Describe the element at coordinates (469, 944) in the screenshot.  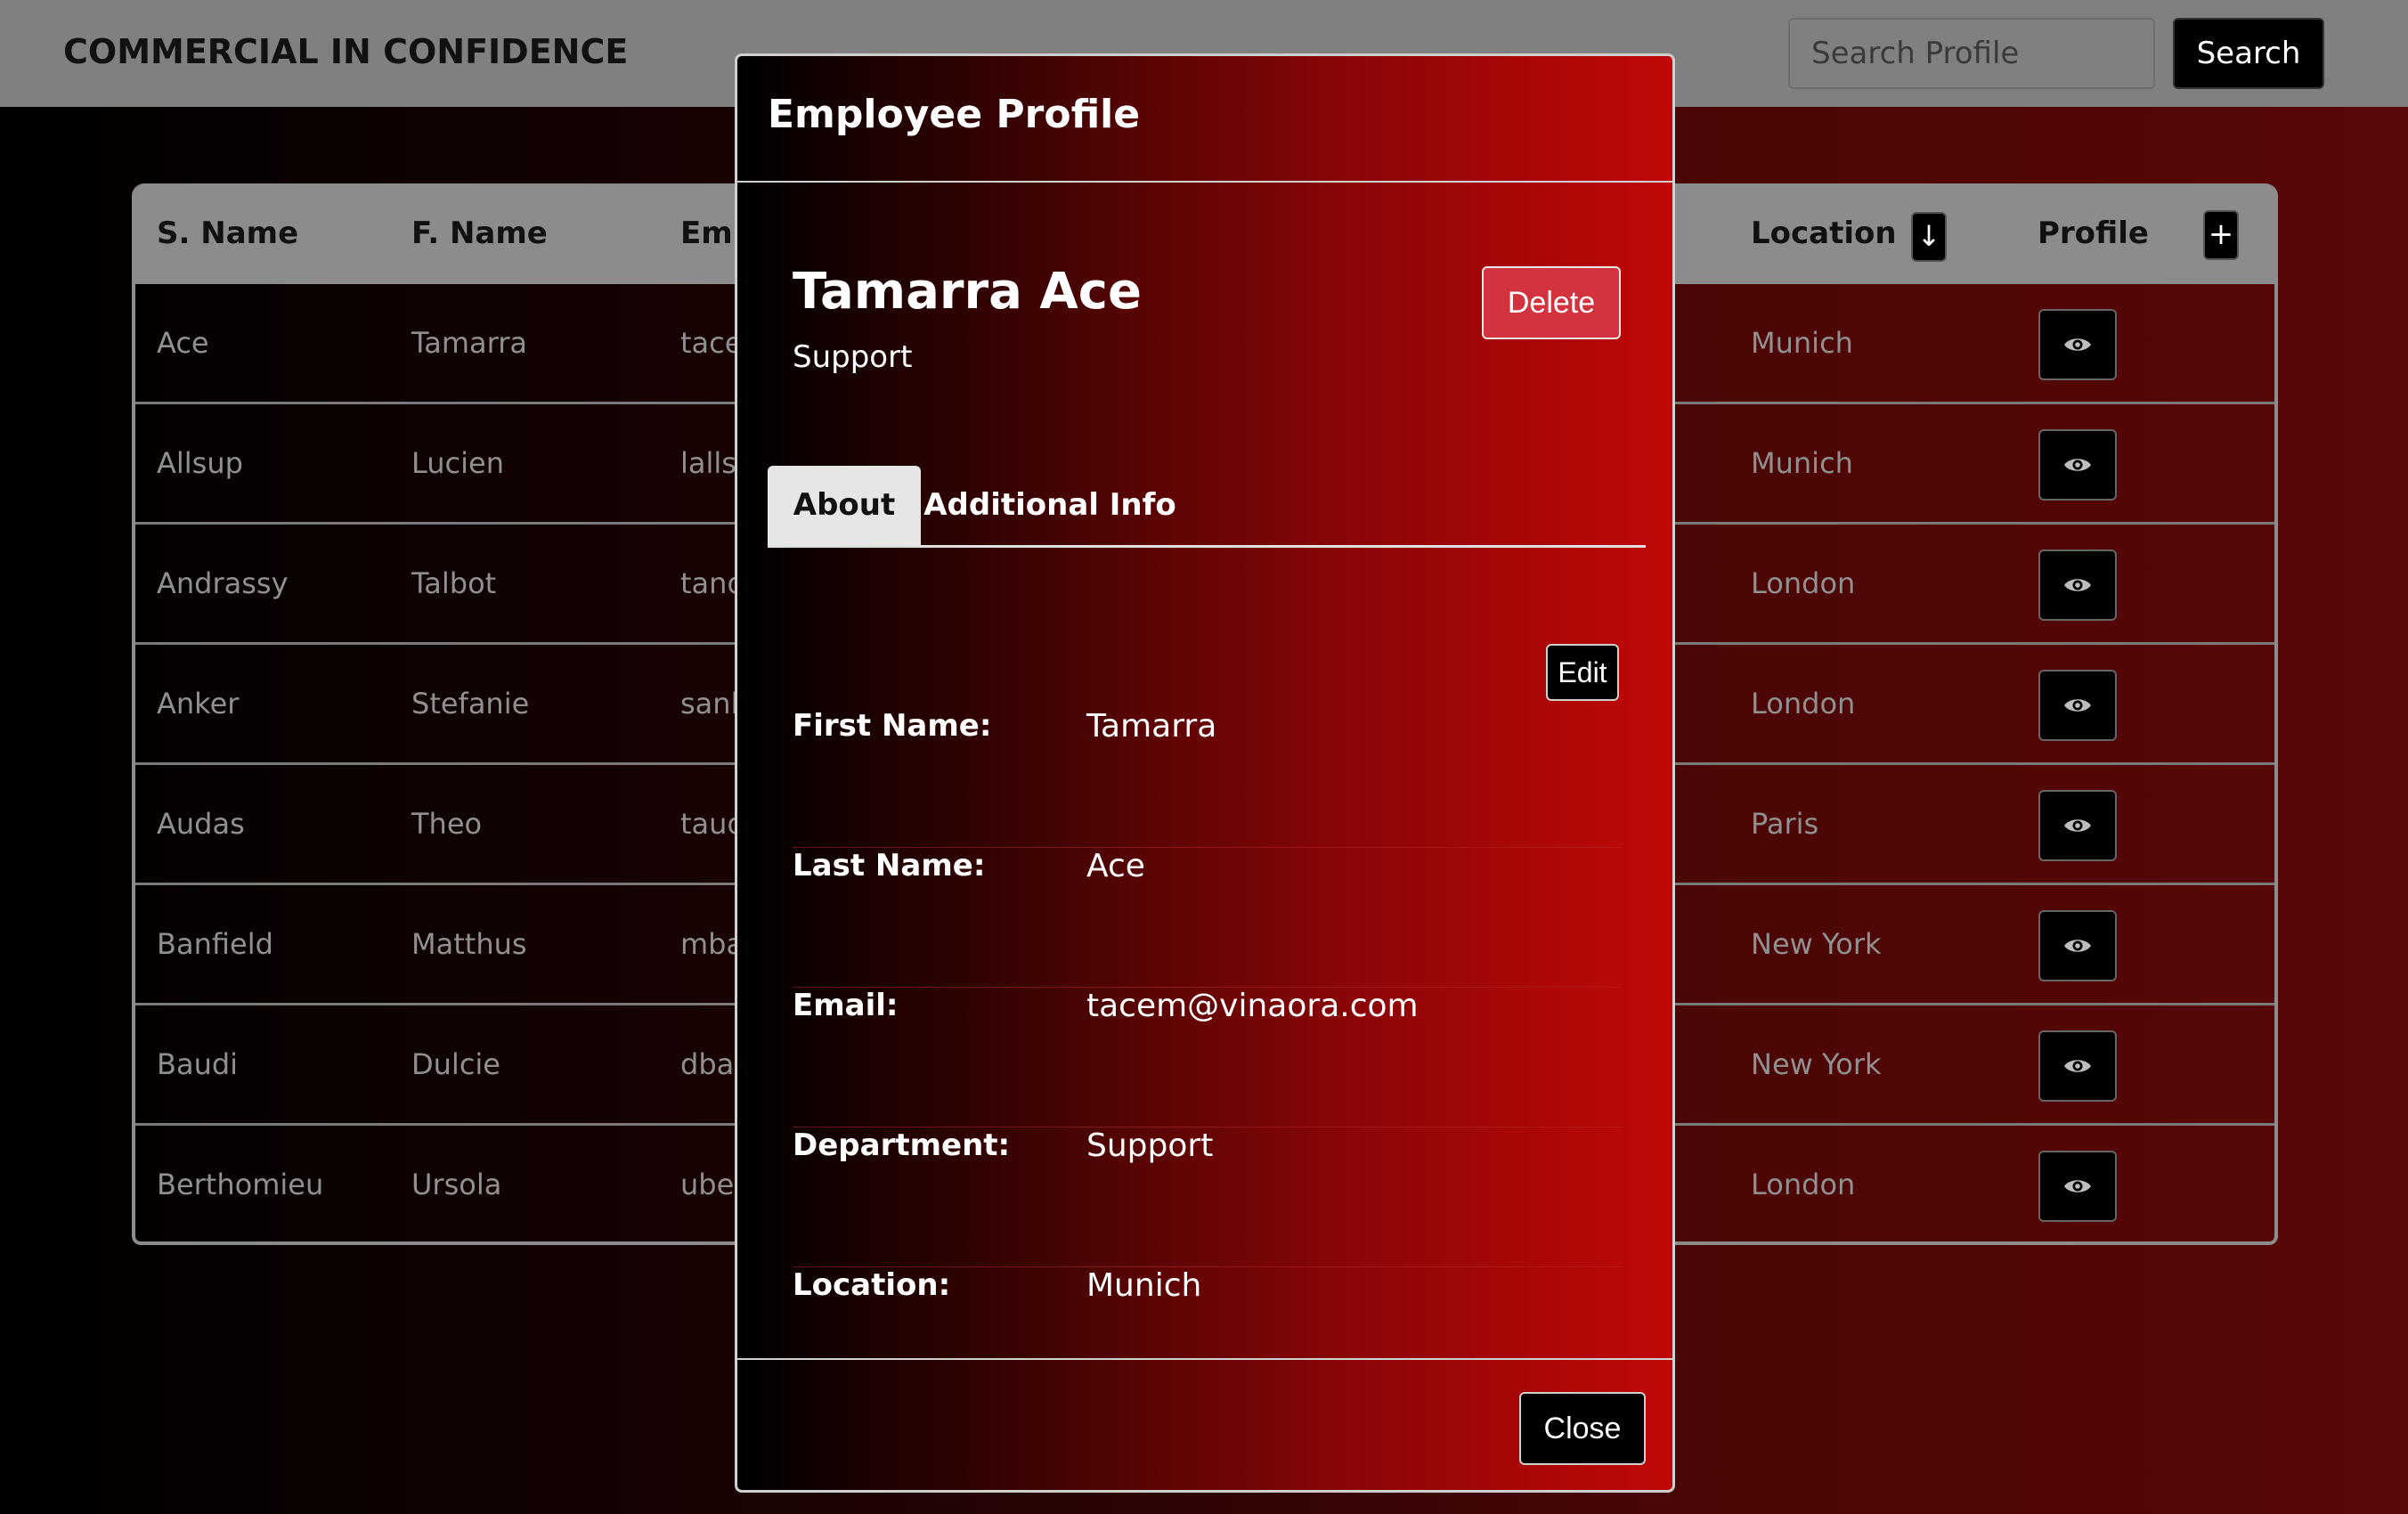
I see `cell-first-name: Matthus` at that location.